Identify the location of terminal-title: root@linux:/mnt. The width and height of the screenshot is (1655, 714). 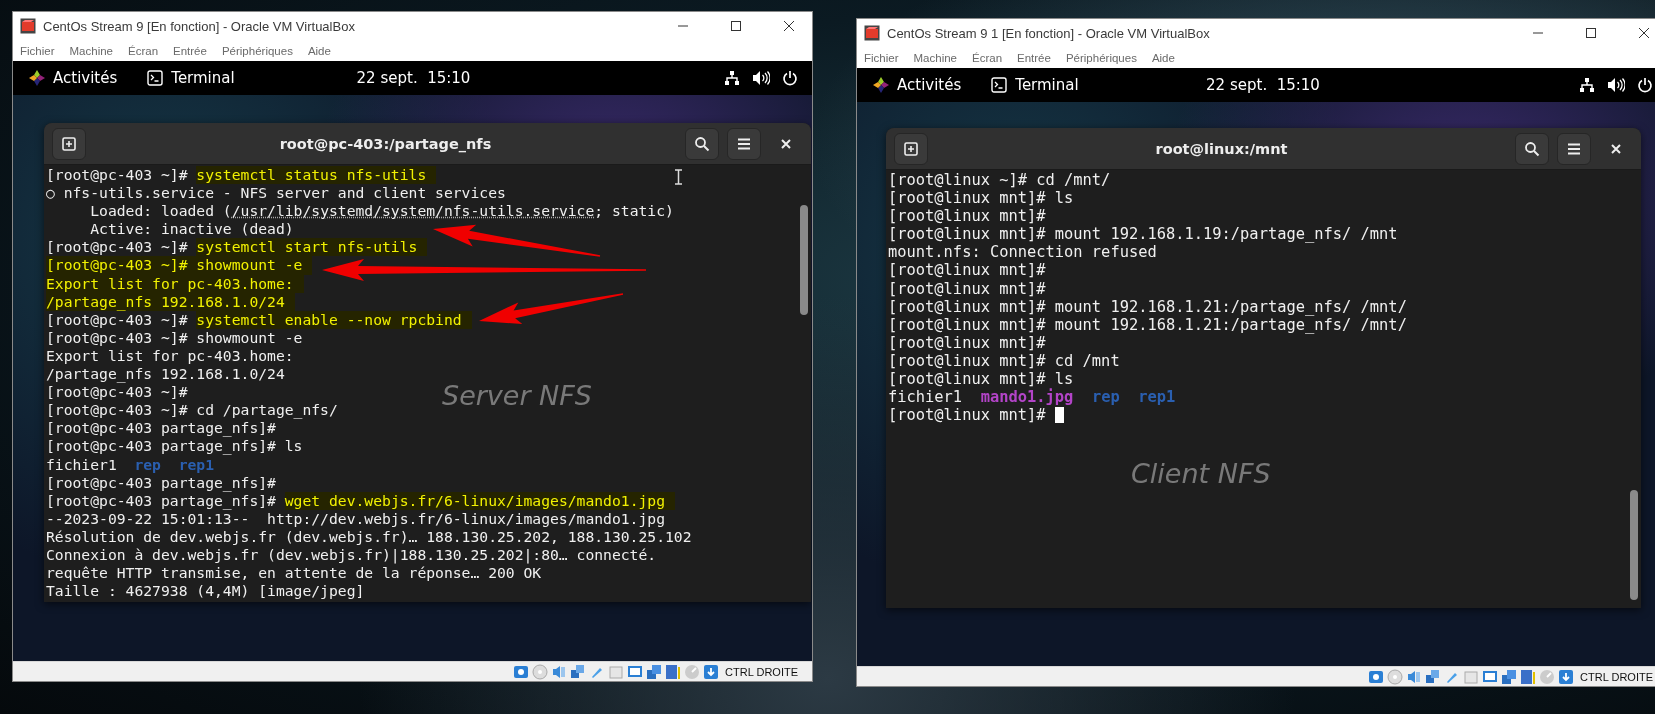
(1221, 148).